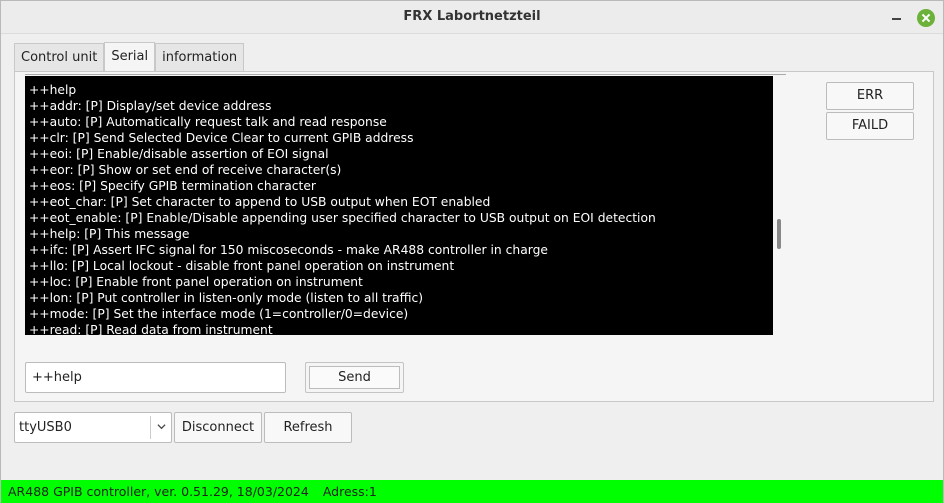 Image resolution: width=944 pixels, height=503 pixels. What do you see at coordinates (349, 491) in the screenshot?
I see `status-address: Adress:1` at bounding box center [349, 491].